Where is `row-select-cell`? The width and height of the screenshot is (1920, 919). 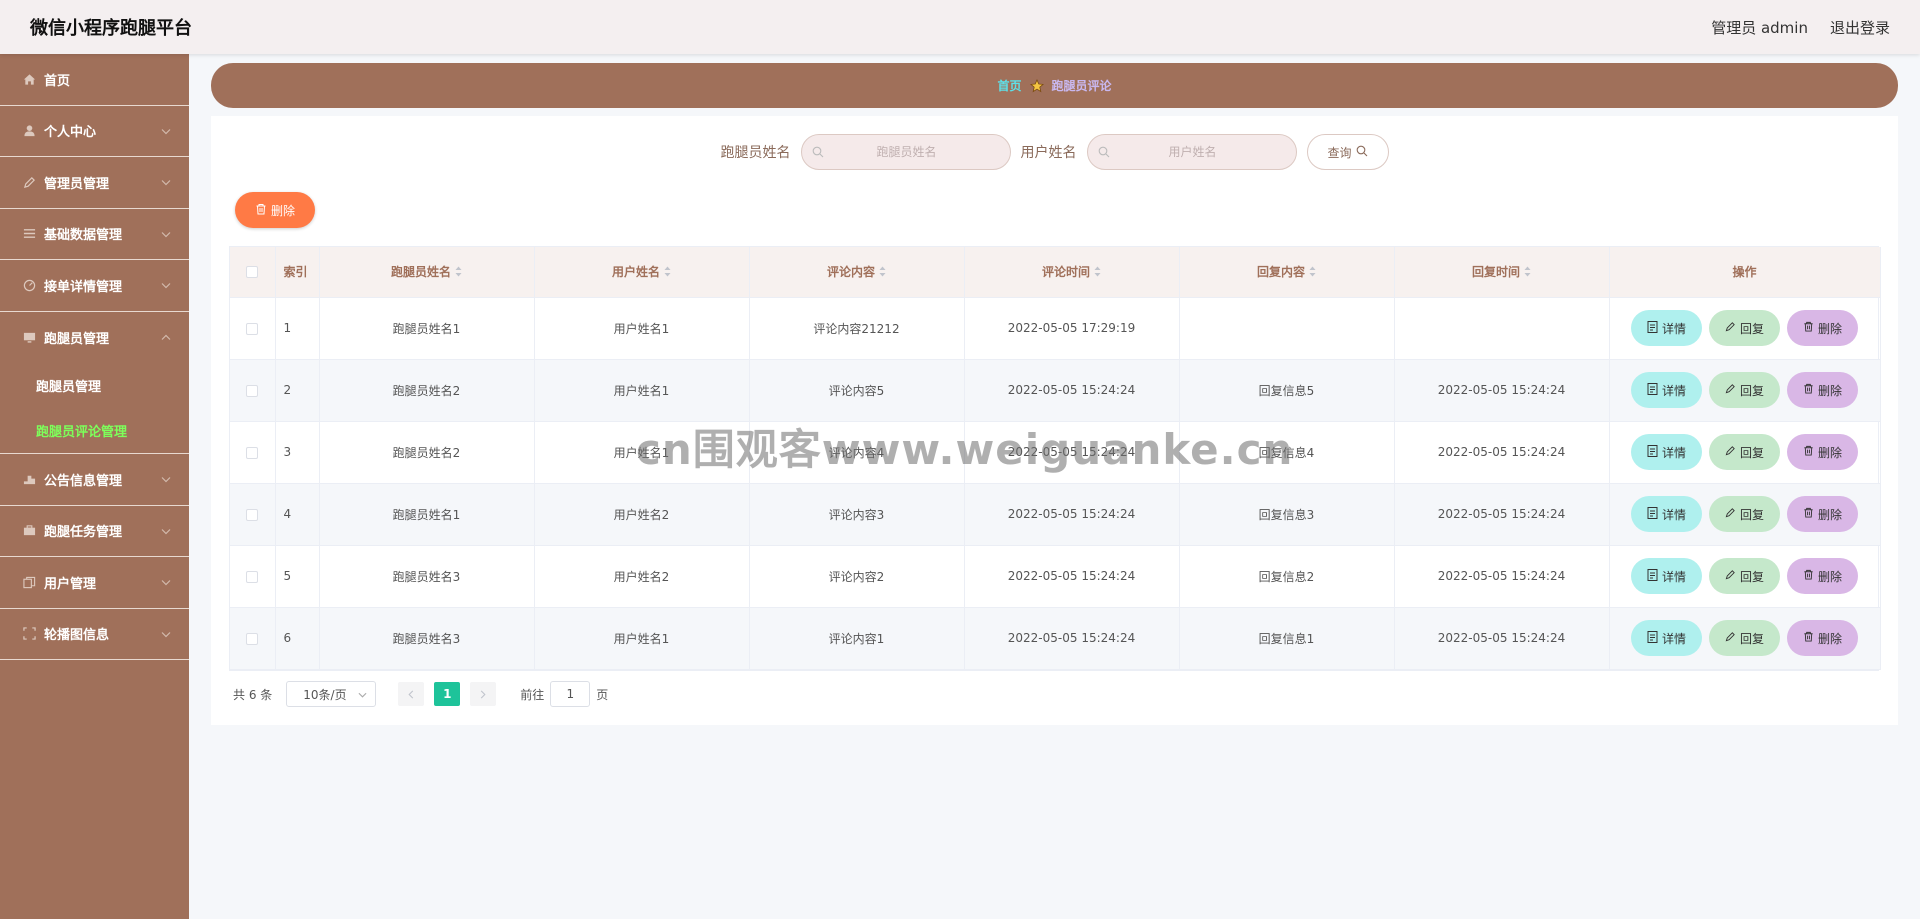 row-select-cell is located at coordinates (253, 328).